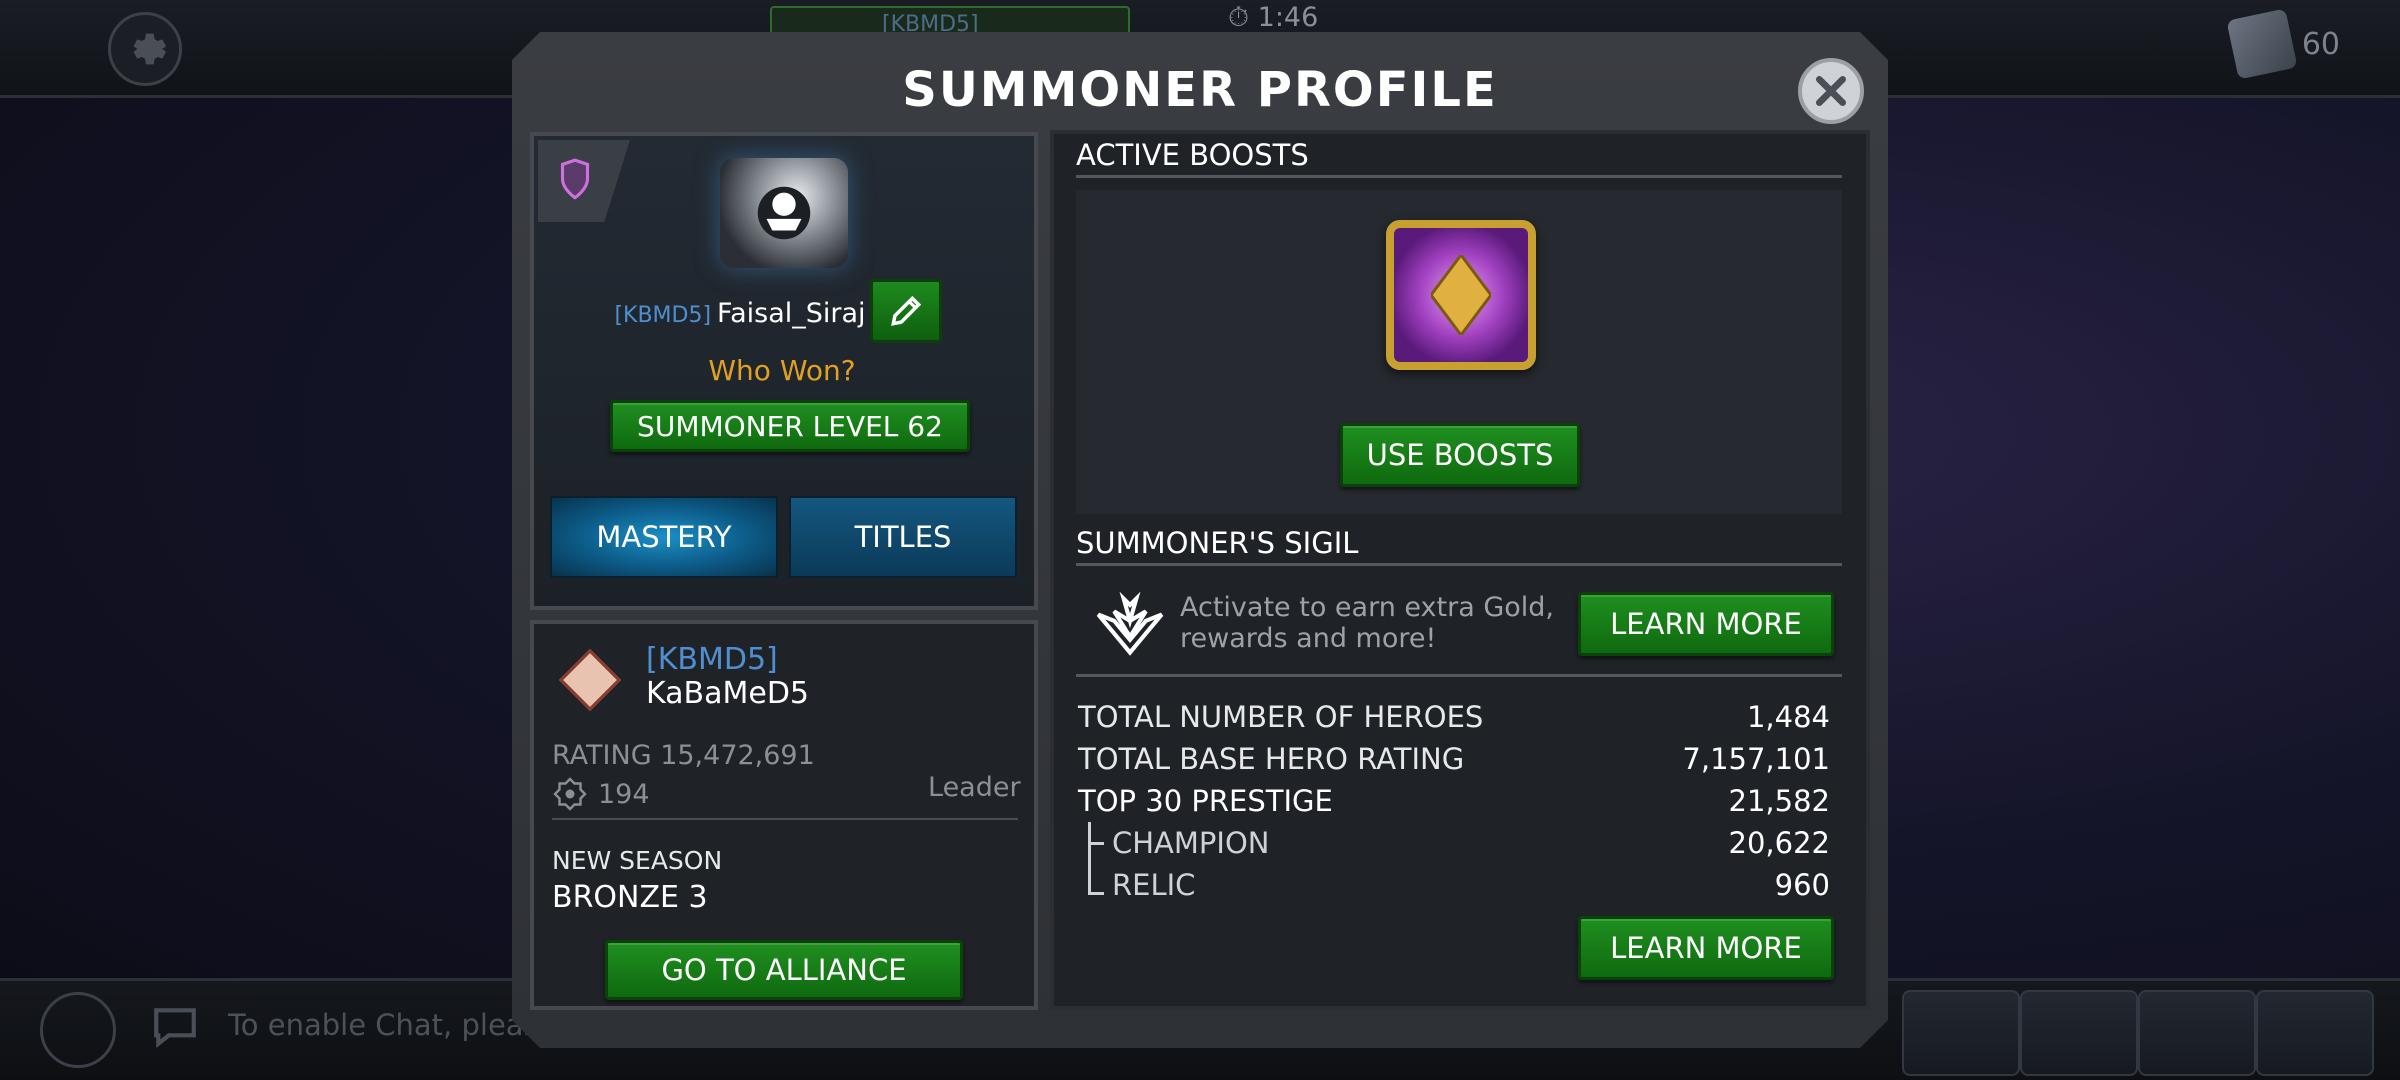 This screenshot has width=2400, height=1080. I want to click on tab-titles: TITLES, so click(903, 537).